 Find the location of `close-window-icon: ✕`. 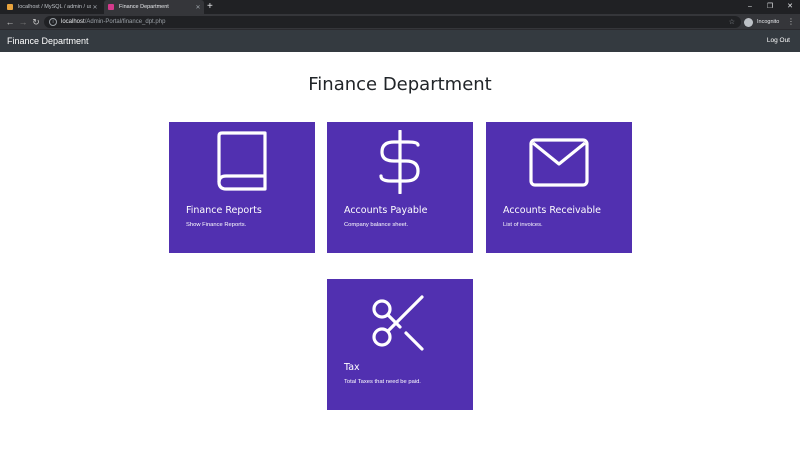

close-window-icon: ✕ is located at coordinates (790, 7).